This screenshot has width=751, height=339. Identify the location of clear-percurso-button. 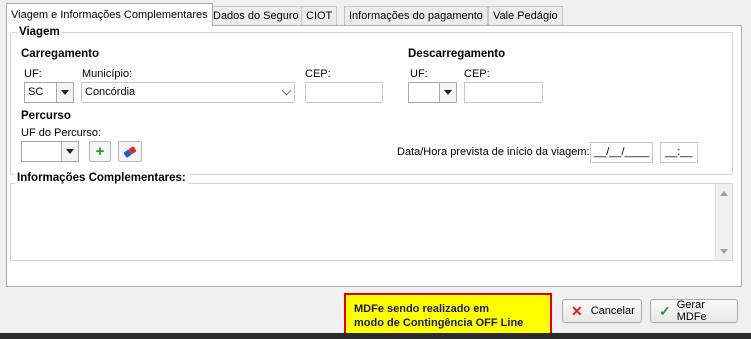
(130, 151).